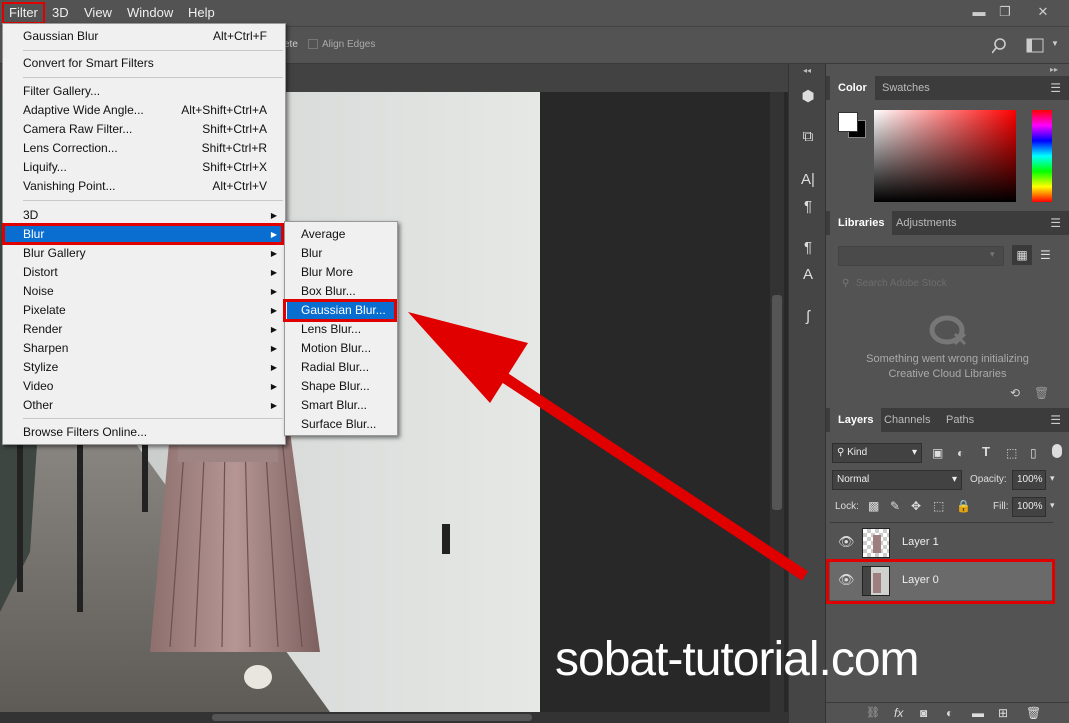 The height and width of the screenshot is (723, 1069). I want to click on mask-icon: ◙, so click(923, 713).